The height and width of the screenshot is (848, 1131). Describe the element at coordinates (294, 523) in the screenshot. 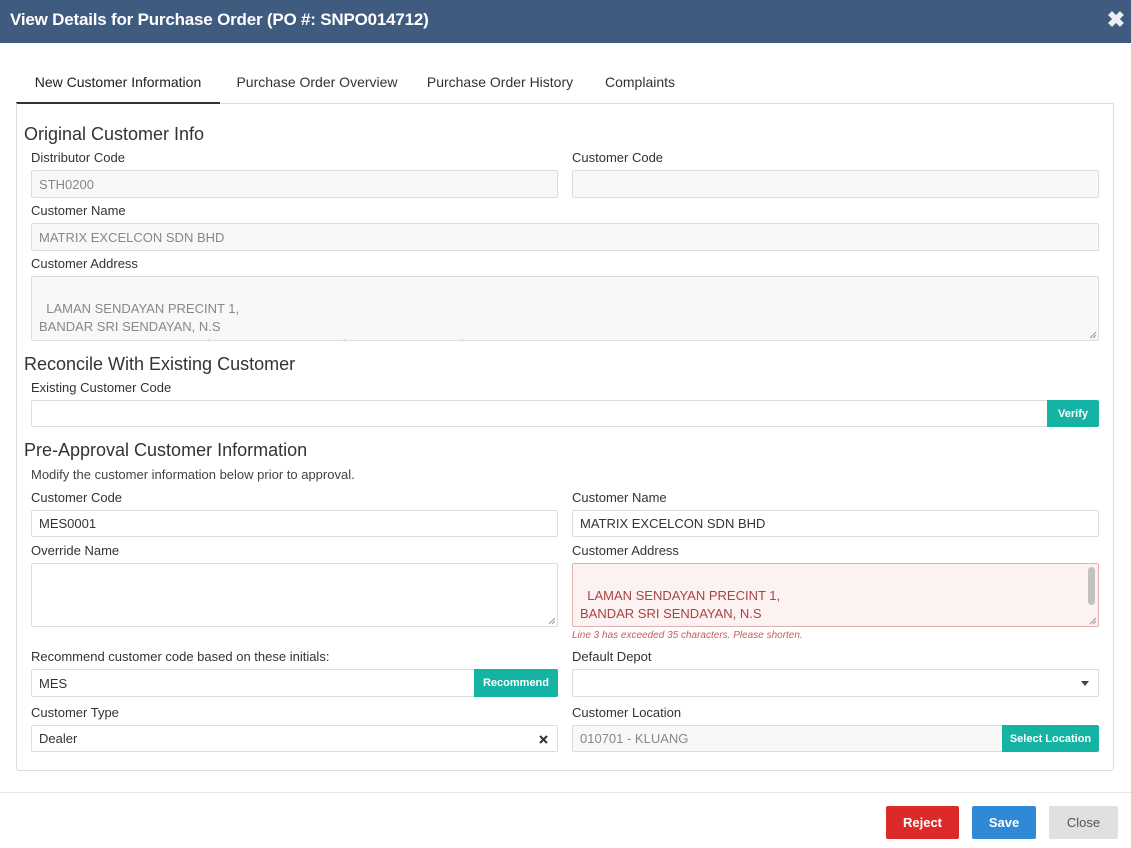

I see `customer-code-input: MES0001` at that location.